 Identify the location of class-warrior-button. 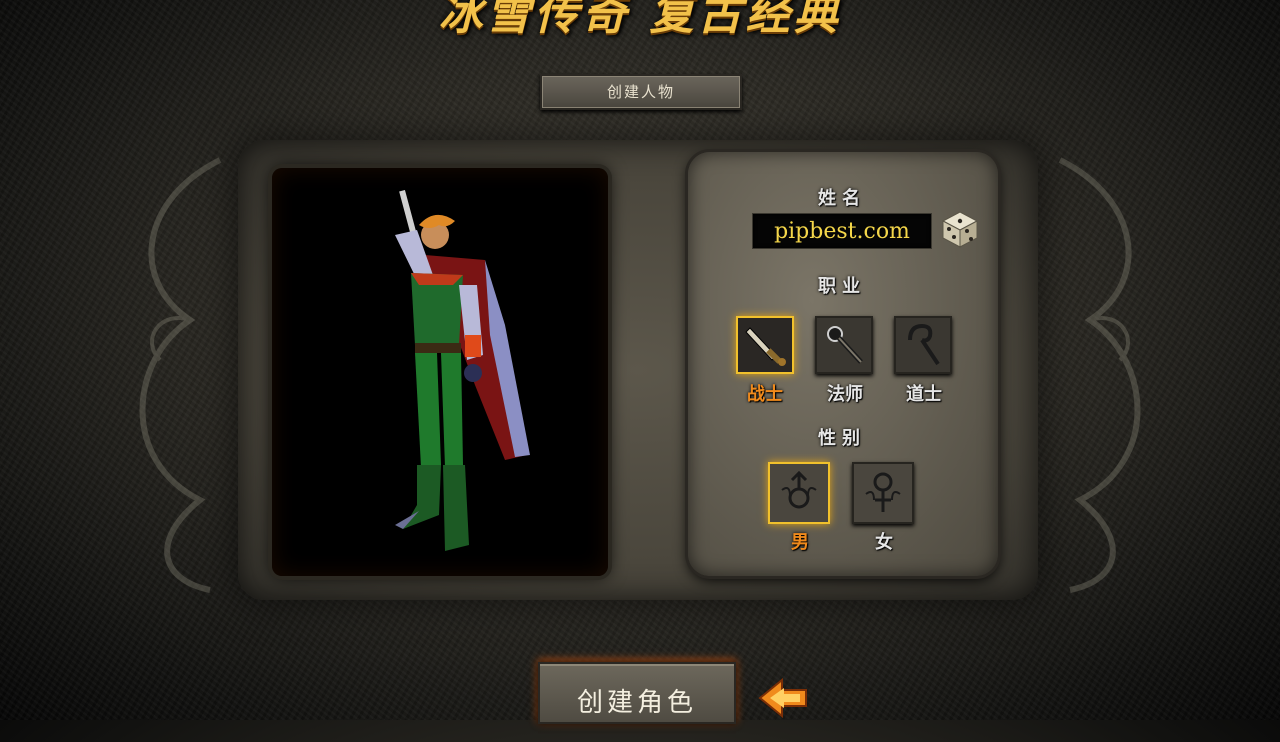
(765, 345).